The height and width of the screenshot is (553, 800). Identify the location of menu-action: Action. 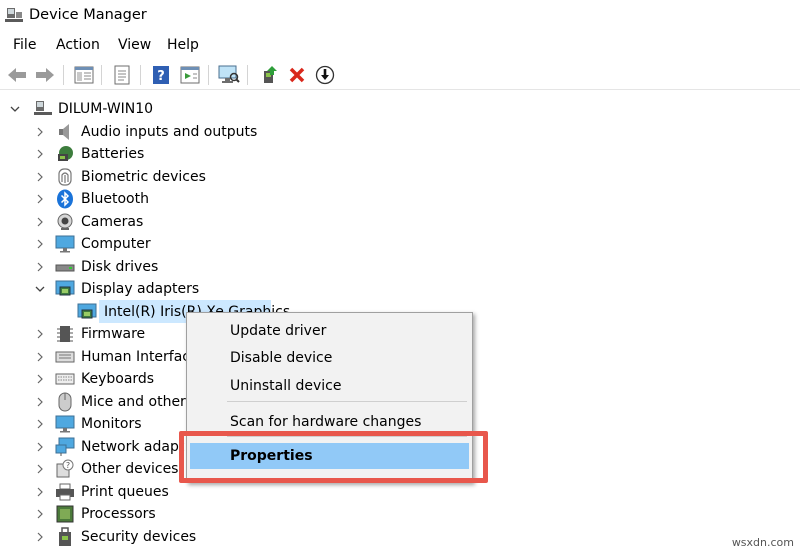
(78, 45).